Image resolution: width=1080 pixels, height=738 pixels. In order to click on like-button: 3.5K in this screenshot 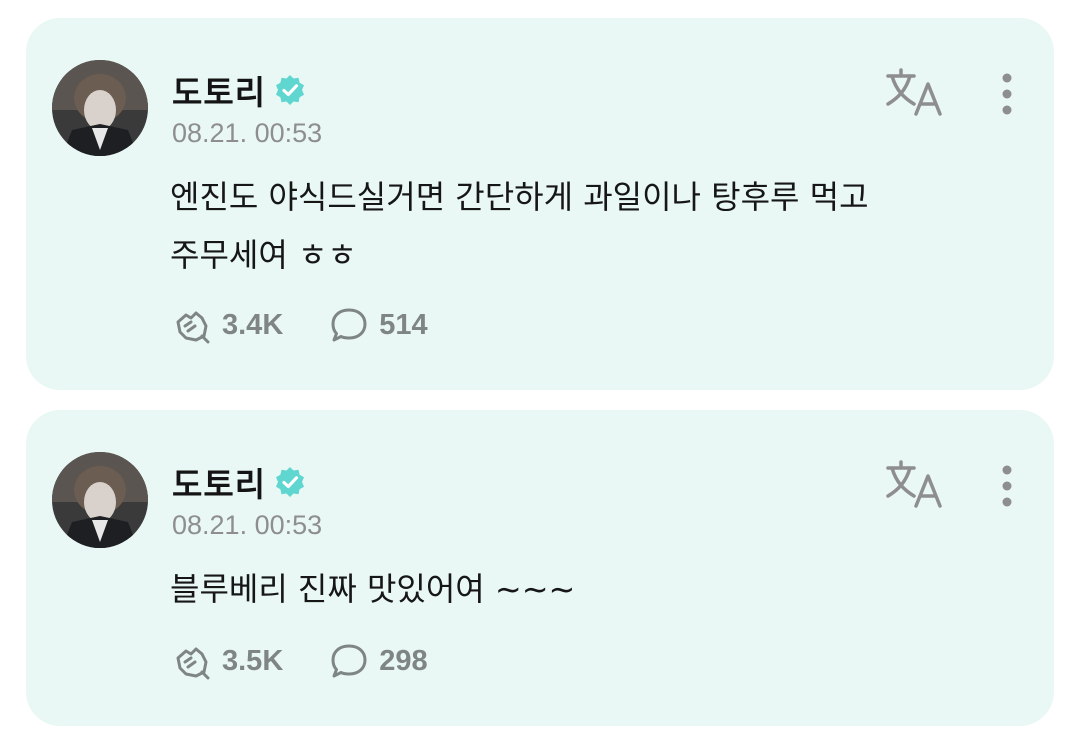, I will do `click(227, 661)`.